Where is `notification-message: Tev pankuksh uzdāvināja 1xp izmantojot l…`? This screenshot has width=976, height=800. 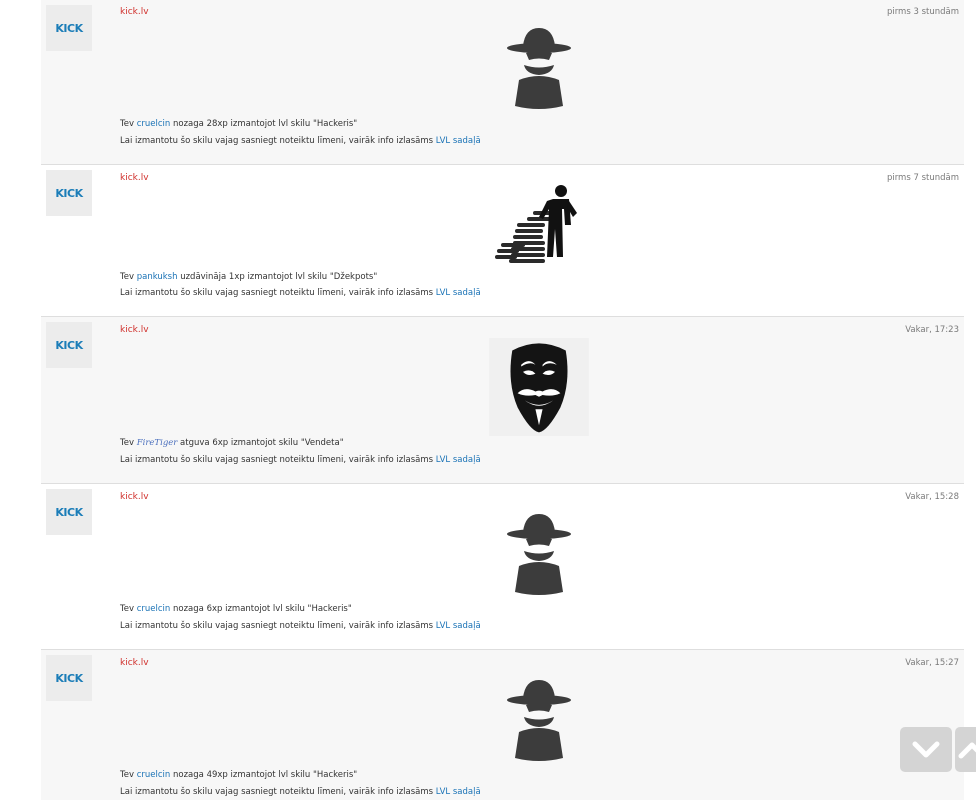
notification-message: Tev pankuksh uzdāvināja 1xp izmantojot l… is located at coordinates (248, 277).